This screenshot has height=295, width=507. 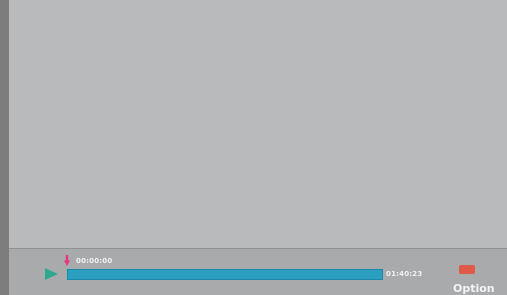 I want to click on down-arrow-icon, so click(x=67, y=260).